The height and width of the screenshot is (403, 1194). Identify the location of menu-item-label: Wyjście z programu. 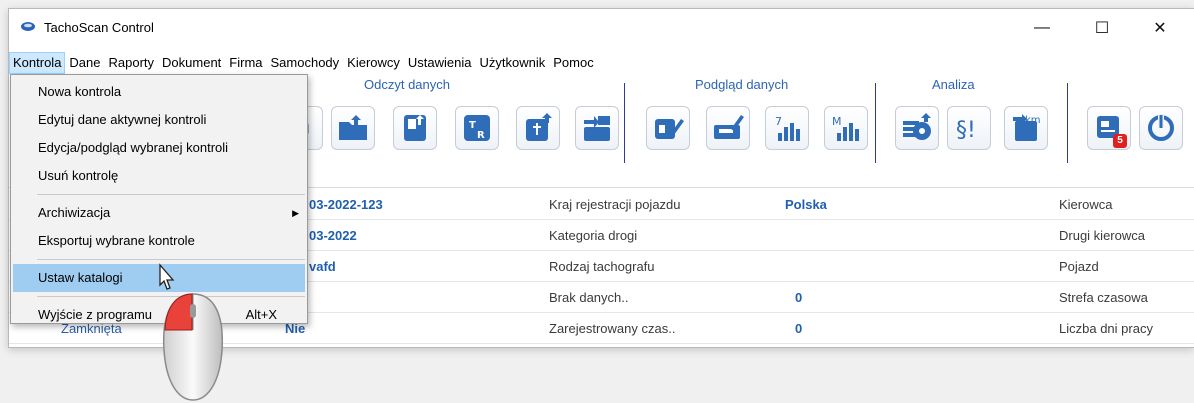
(95, 314).